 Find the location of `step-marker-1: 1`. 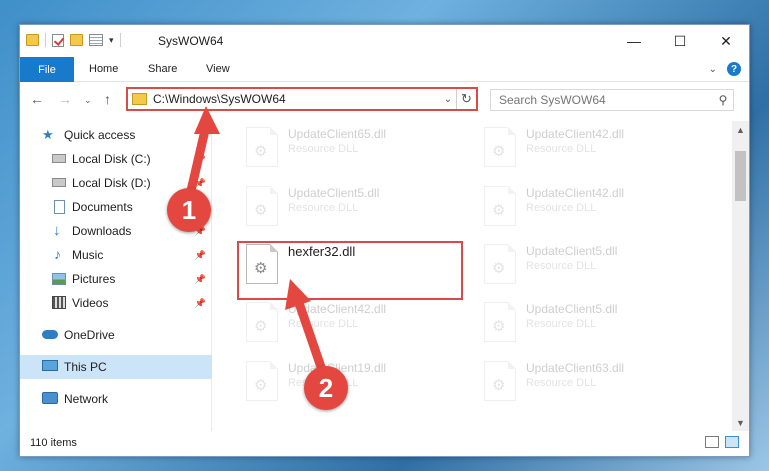

step-marker-1: 1 is located at coordinates (189, 210).